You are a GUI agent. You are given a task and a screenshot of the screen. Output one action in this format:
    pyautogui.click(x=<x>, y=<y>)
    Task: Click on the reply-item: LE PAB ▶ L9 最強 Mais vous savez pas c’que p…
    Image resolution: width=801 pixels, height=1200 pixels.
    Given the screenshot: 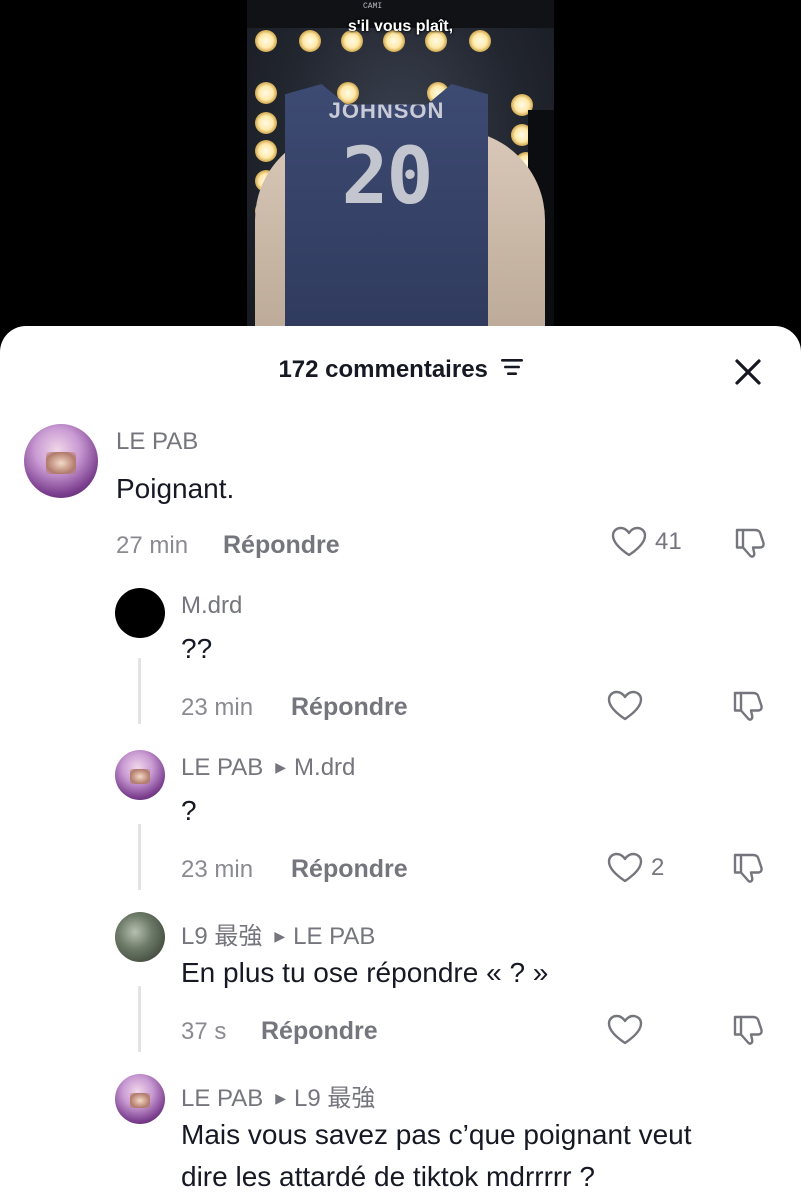 What is the action you would take?
    pyautogui.click(x=400, y=1137)
    